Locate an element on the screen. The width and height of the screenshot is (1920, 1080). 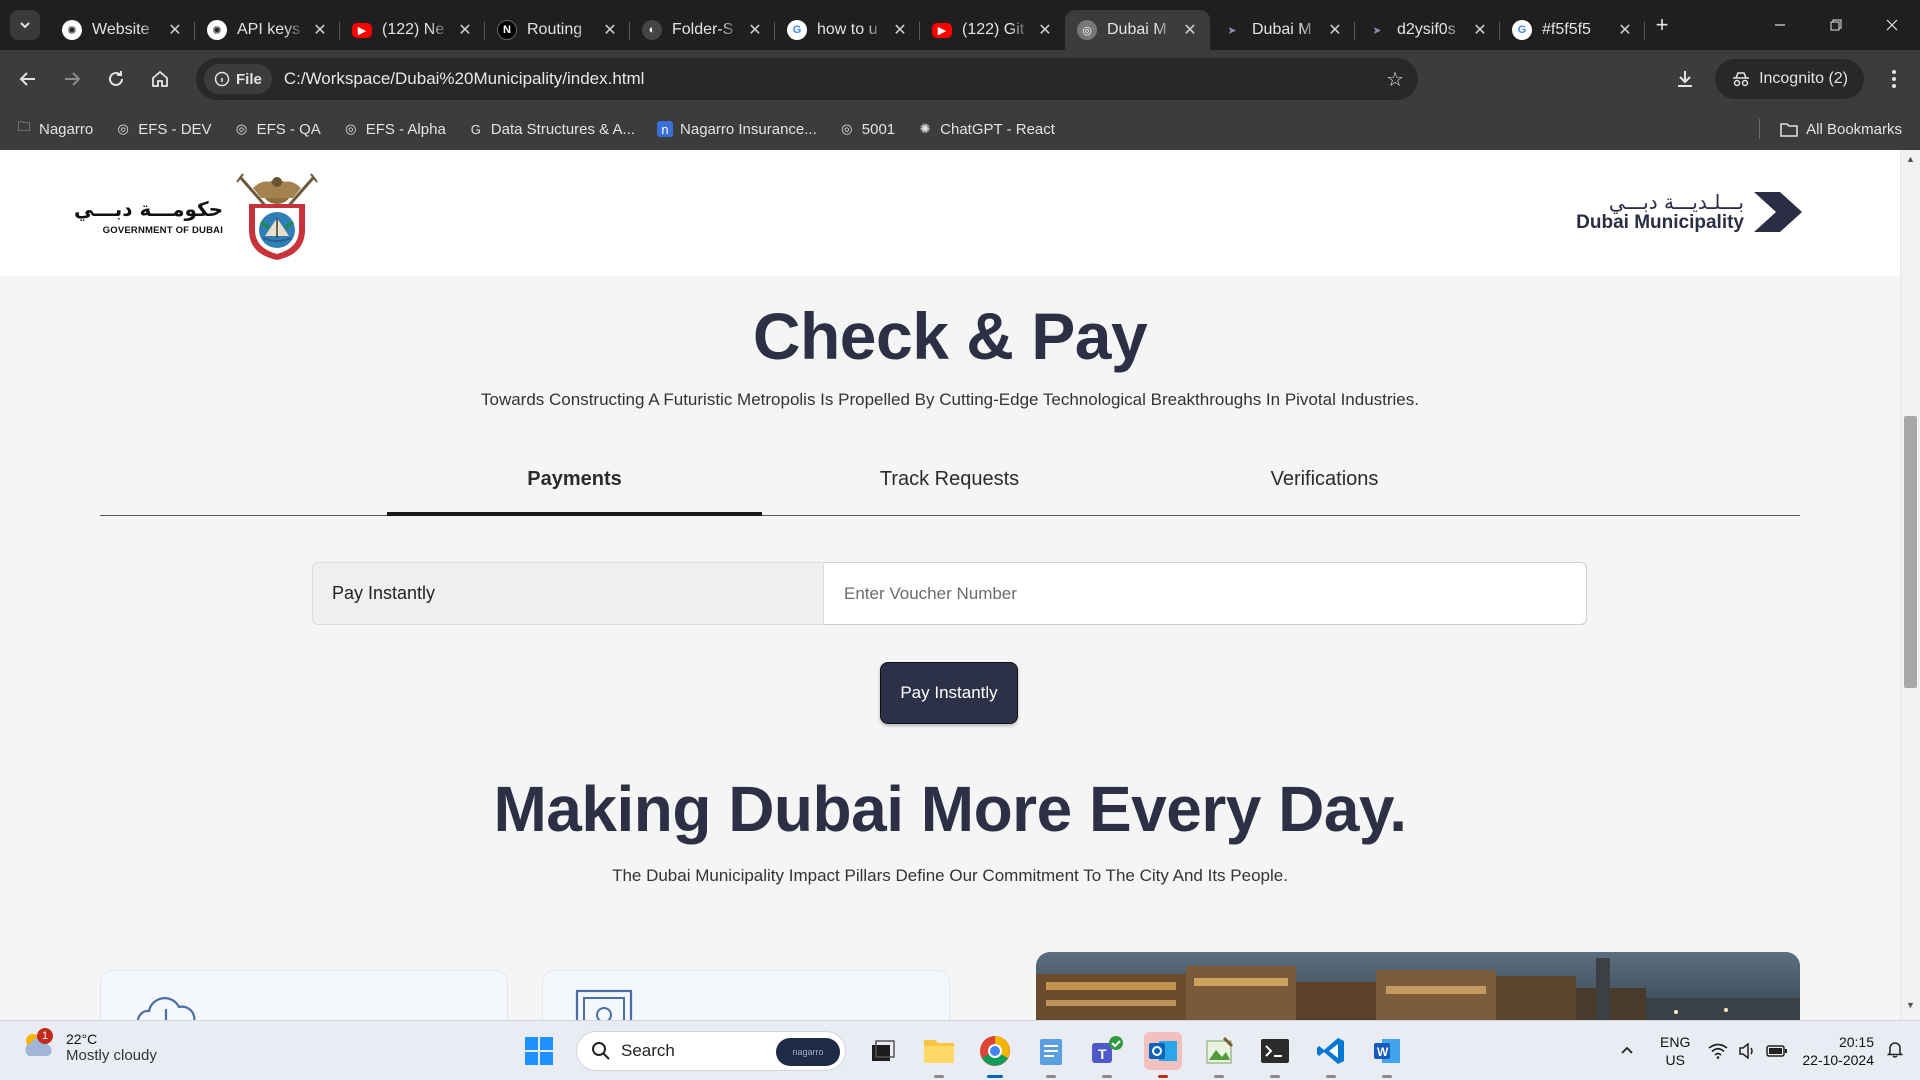
bookmark-item: ◎ EFS - QA is located at coordinates (277, 129).